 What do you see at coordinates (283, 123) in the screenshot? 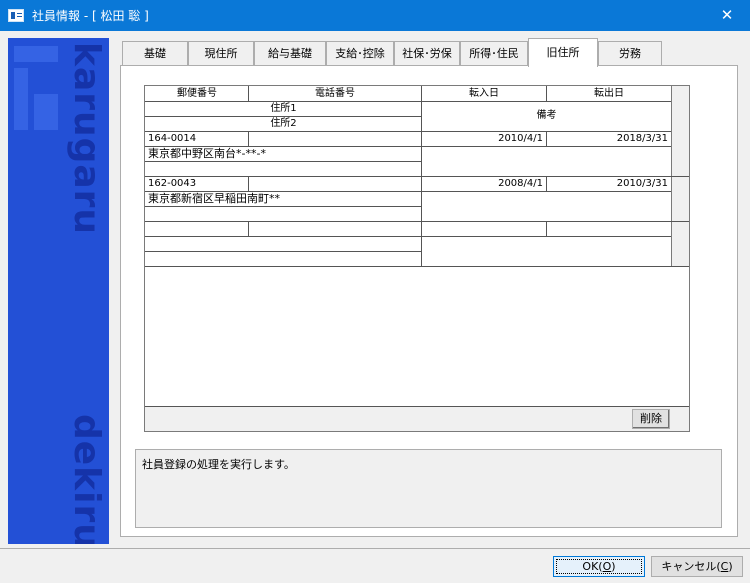
I see `header-address2: 住所2` at bounding box center [283, 123].